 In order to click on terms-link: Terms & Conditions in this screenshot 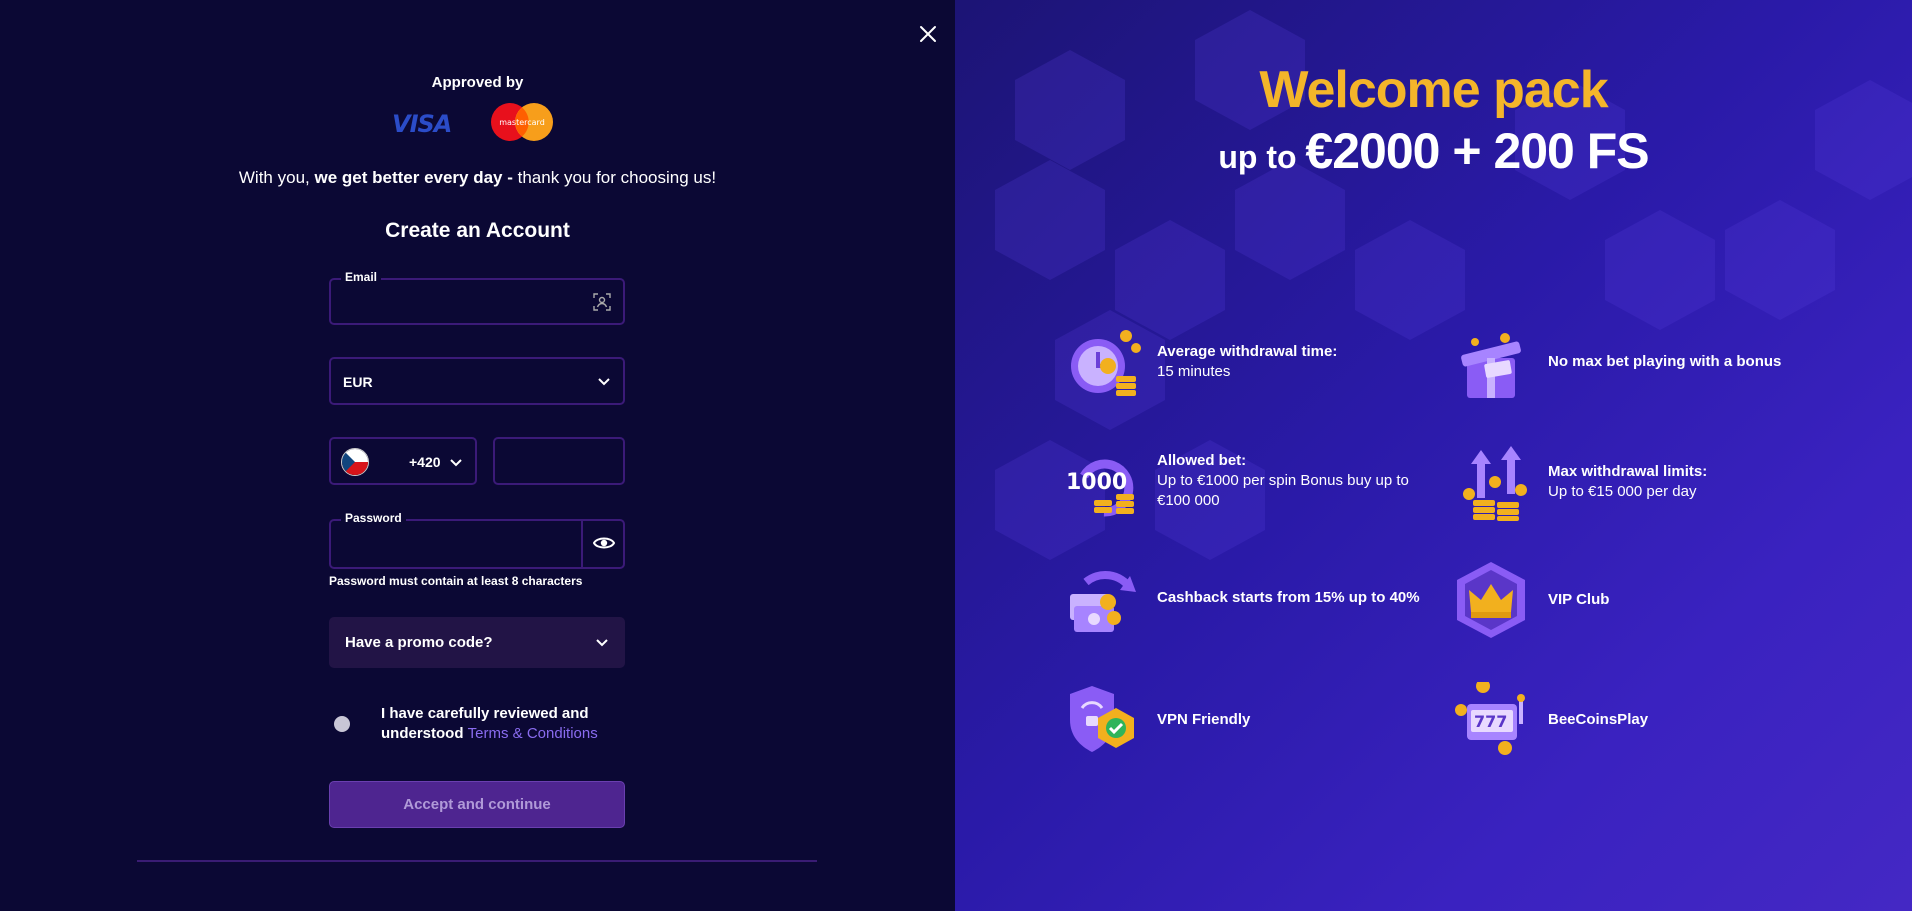, I will do `click(533, 733)`.